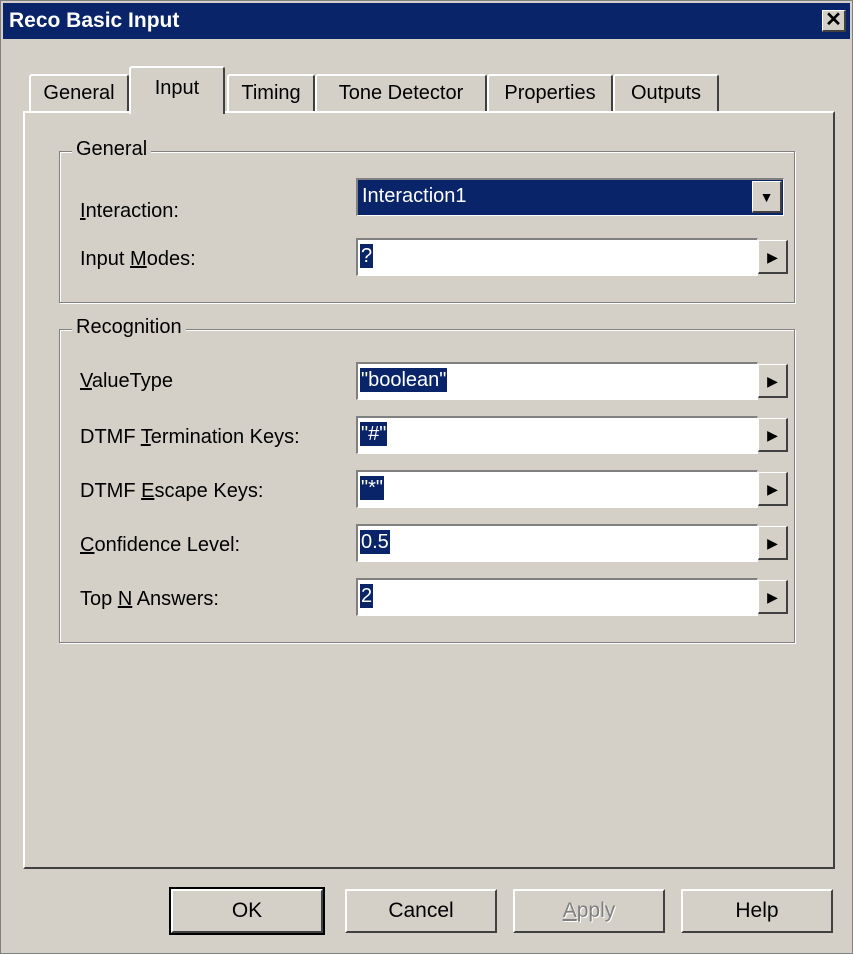  I want to click on top-n-answers-field: 2, so click(557, 597).